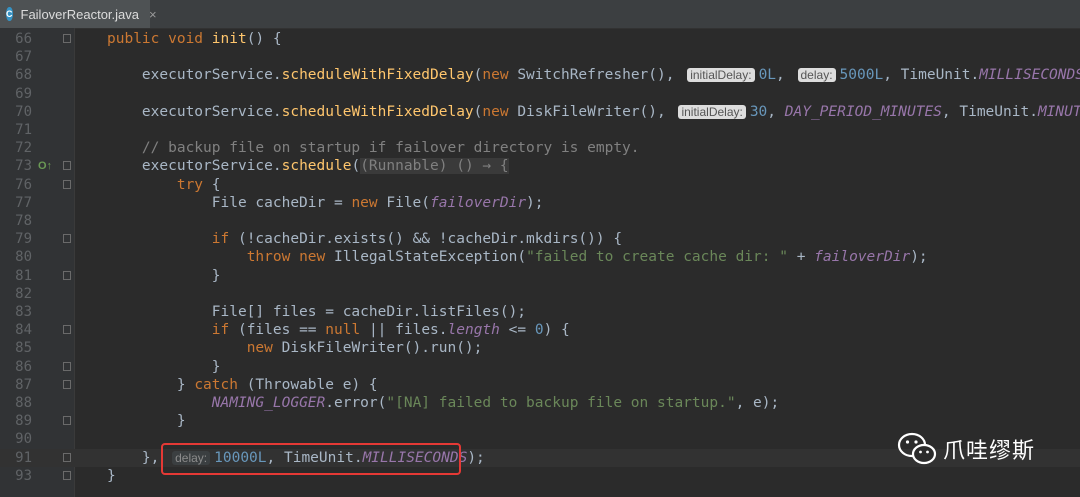 The height and width of the screenshot is (497, 1080). What do you see at coordinates (540, 385) in the screenshot?
I see `code-line: 87 } catch (Throwable e) {` at bounding box center [540, 385].